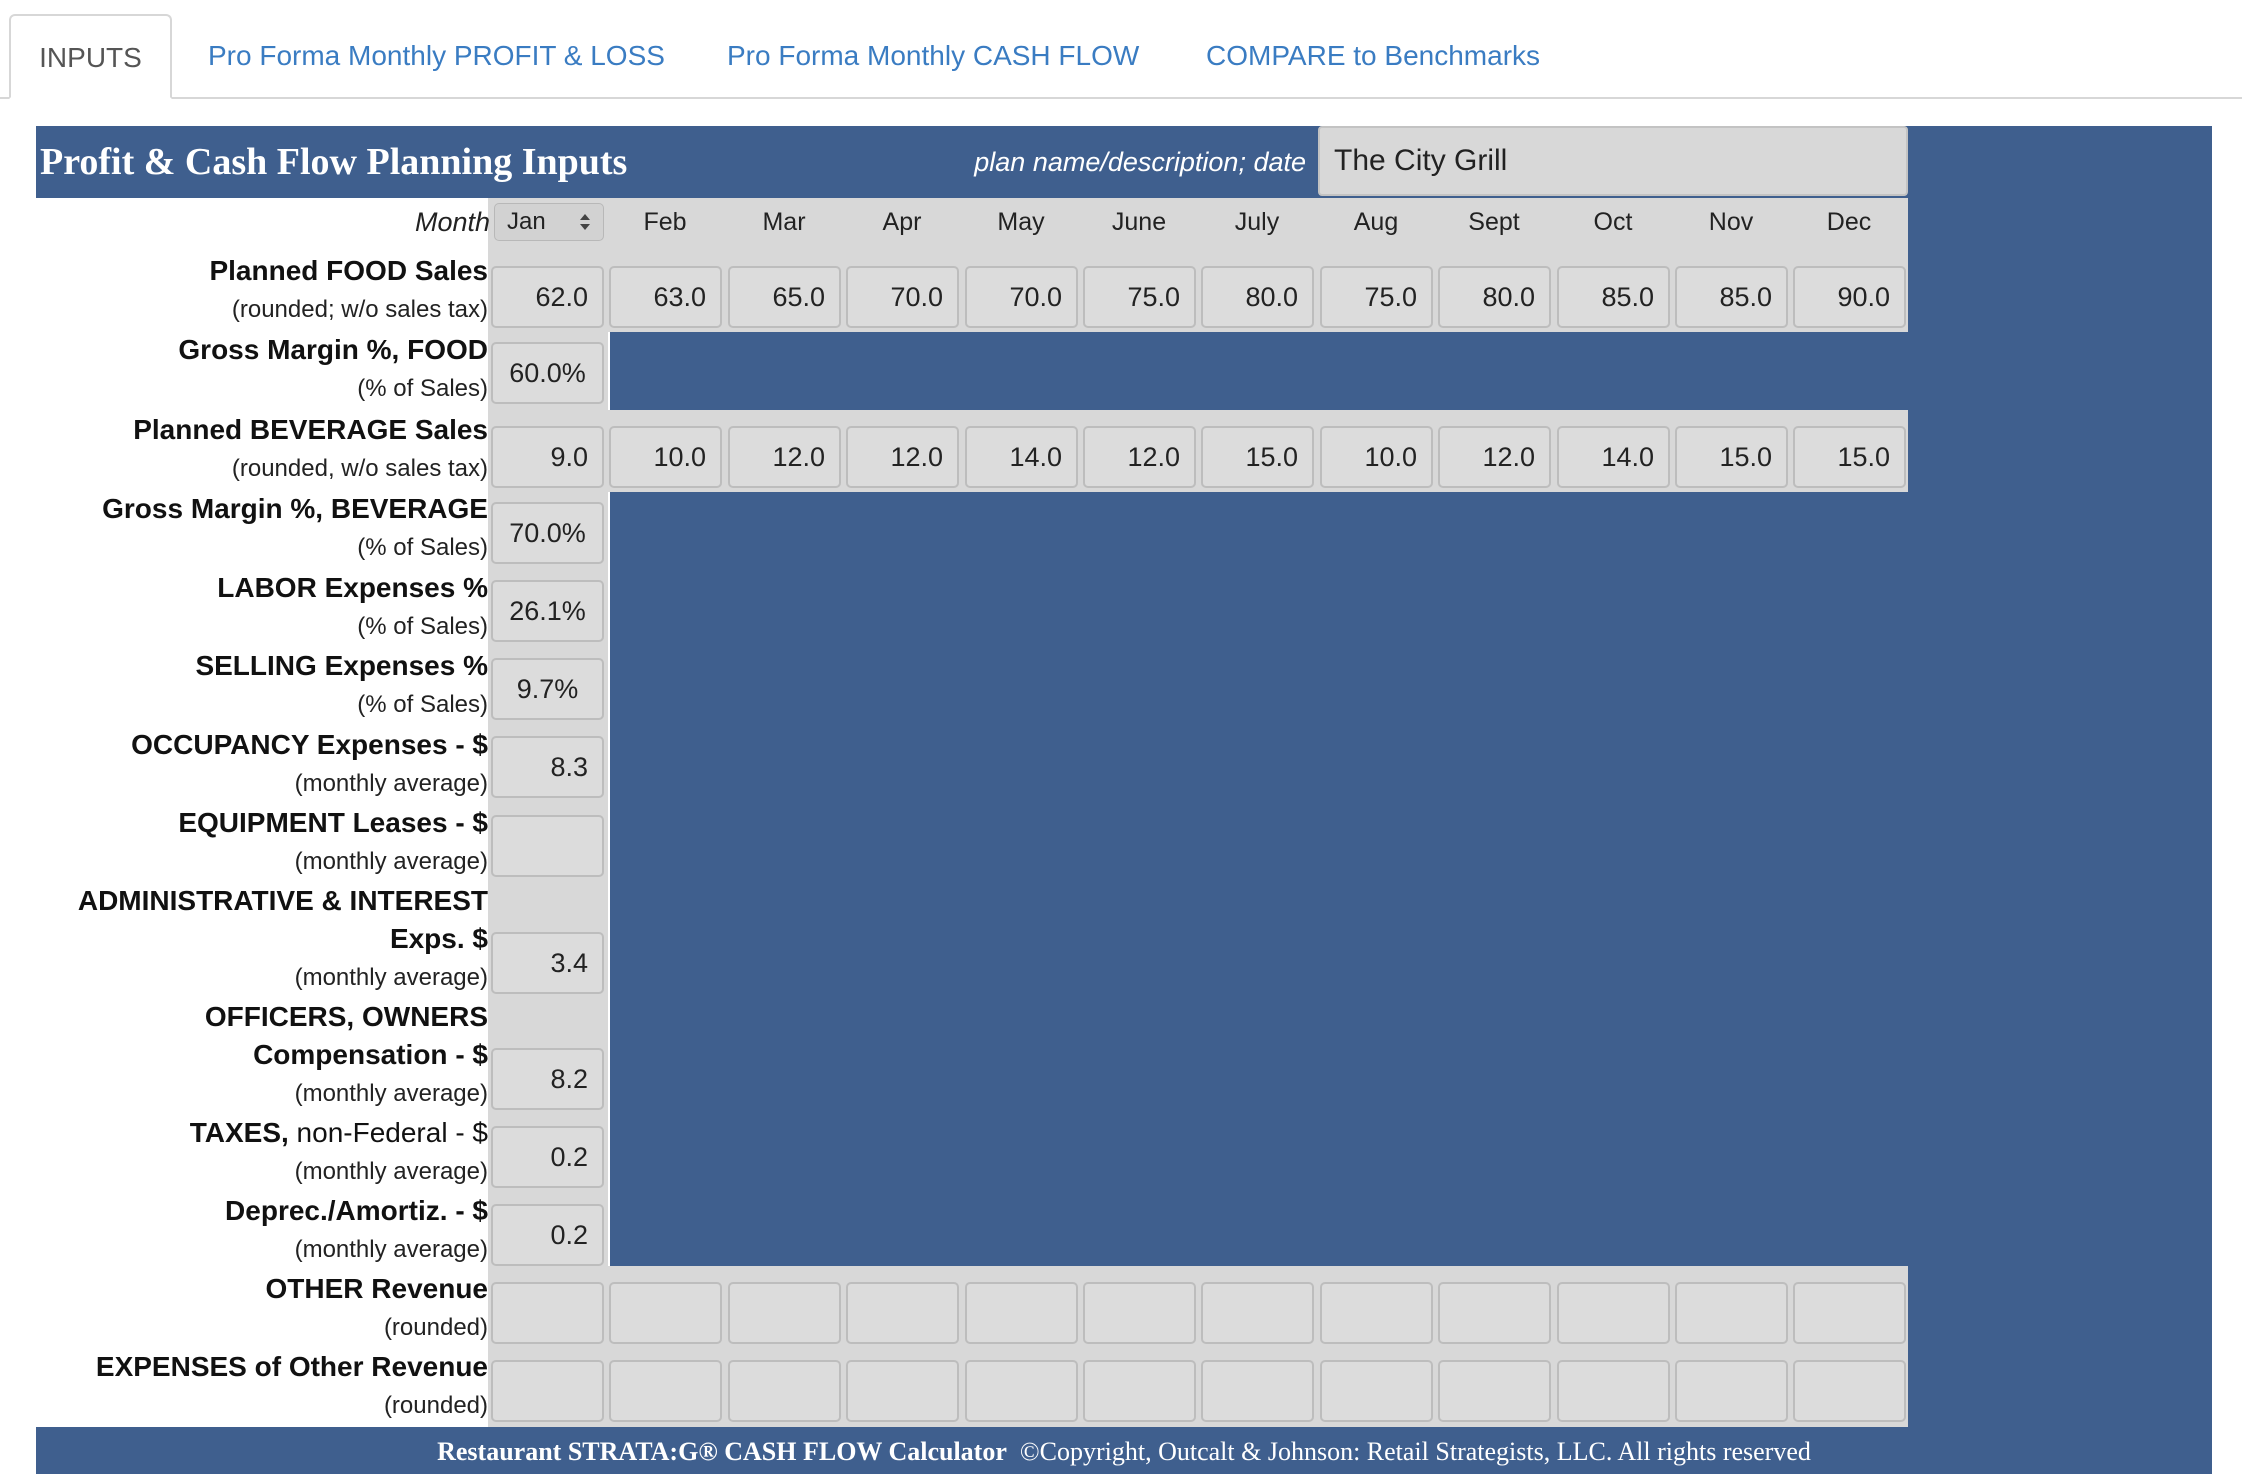 The image size is (2242, 1477). I want to click on month-header: June, so click(1139, 222).